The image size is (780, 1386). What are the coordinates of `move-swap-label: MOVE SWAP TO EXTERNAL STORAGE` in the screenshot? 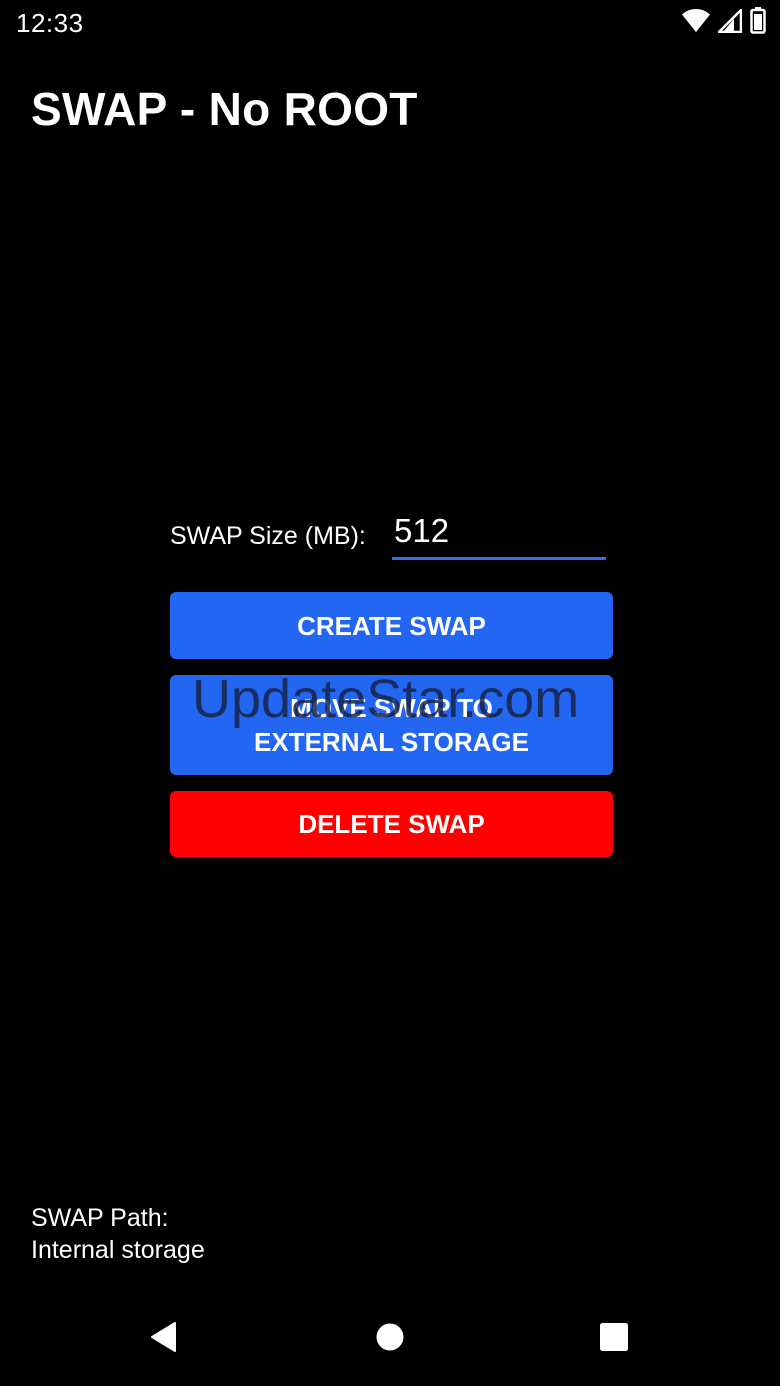 It's located at (391, 725).